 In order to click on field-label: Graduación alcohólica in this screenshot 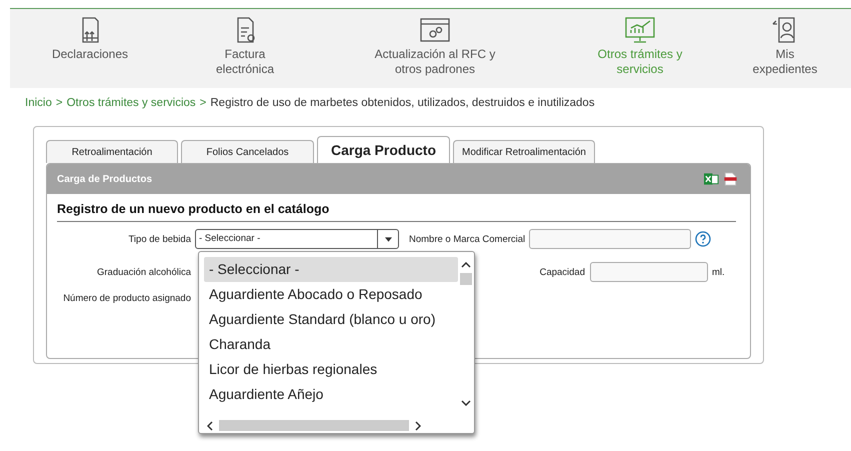, I will do `click(144, 272)`.